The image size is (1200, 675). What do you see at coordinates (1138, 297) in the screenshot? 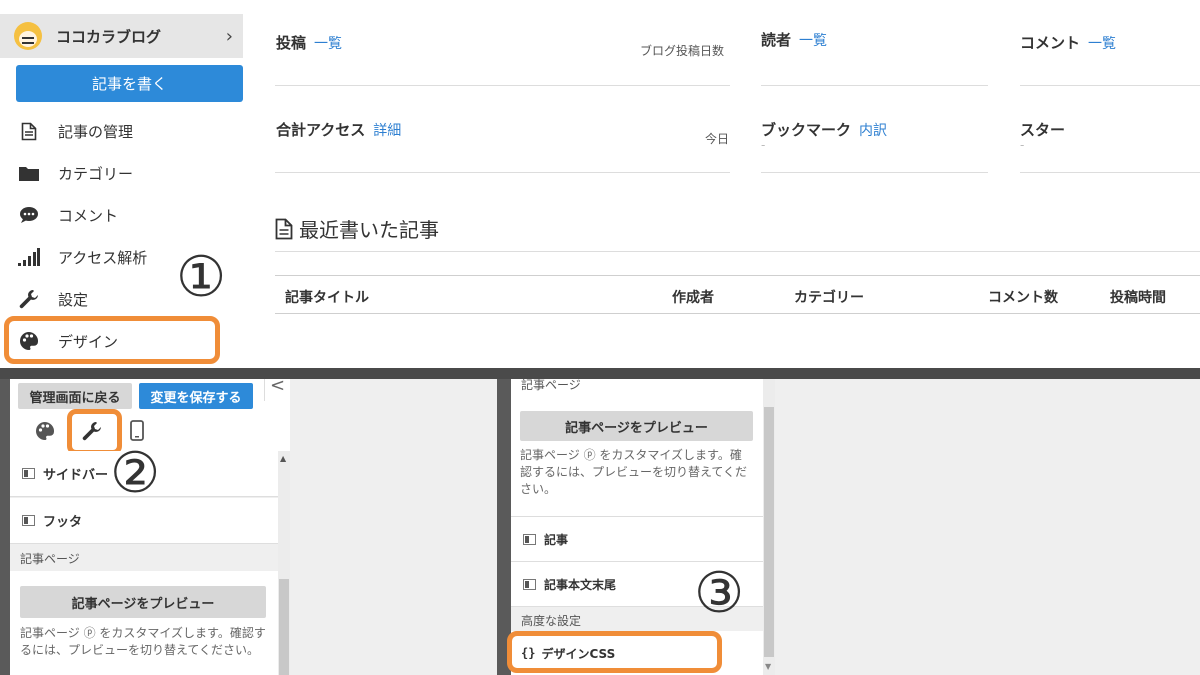
I see `table-header-post-time: 投稿時間` at bounding box center [1138, 297].